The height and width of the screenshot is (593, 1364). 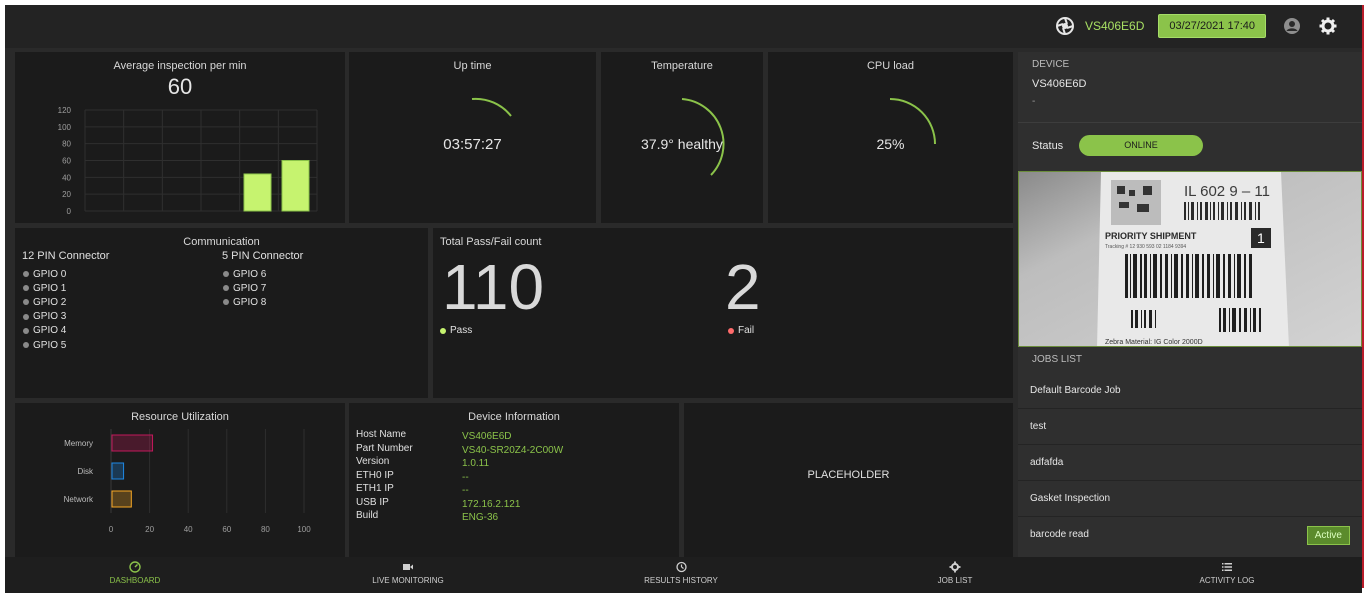 What do you see at coordinates (1065, 26) in the screenshot?
I see `camera-shutter-icon` at bounding box center [1065, 26].